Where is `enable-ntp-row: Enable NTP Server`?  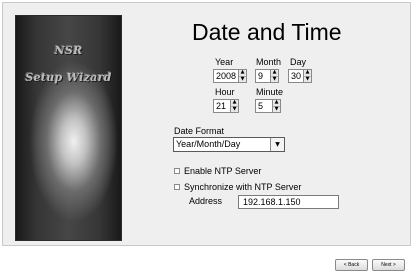
enable-ntp-row: Enable NTP Server is located at coordinates (217, 171).